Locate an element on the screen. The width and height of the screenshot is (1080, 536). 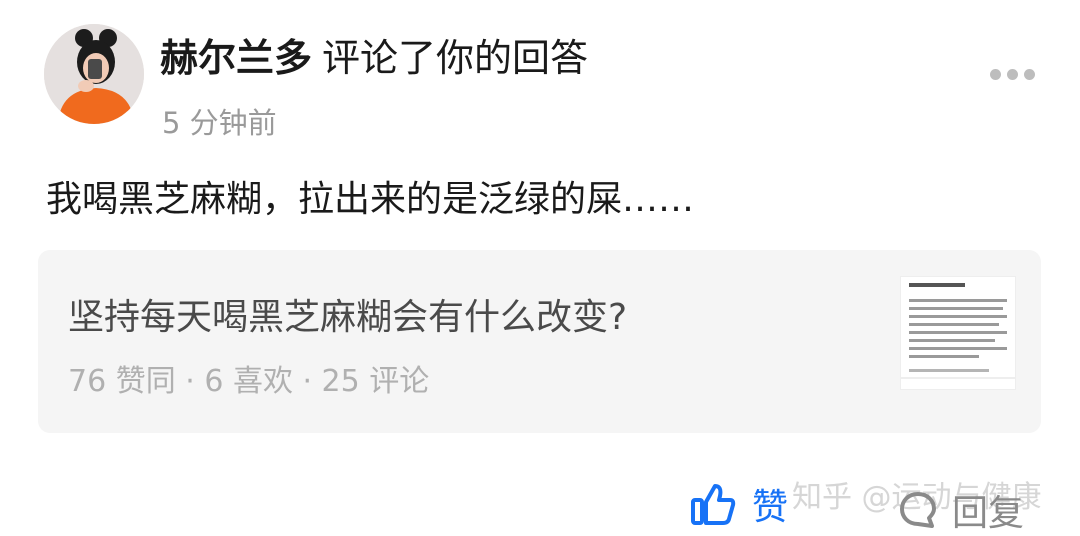
like-label: 赞 is located at coordinates (770, 507).